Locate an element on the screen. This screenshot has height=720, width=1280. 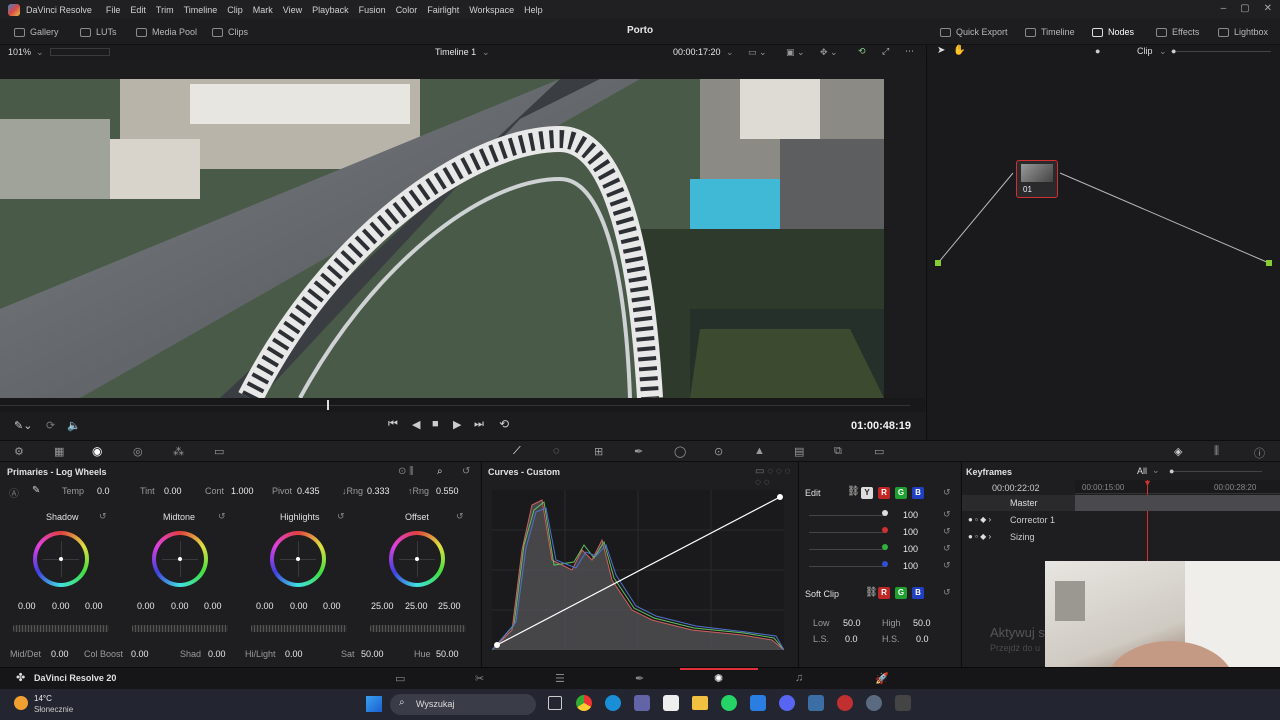
timeline-name: Timeline 1 is located at coordinates (455, 52).